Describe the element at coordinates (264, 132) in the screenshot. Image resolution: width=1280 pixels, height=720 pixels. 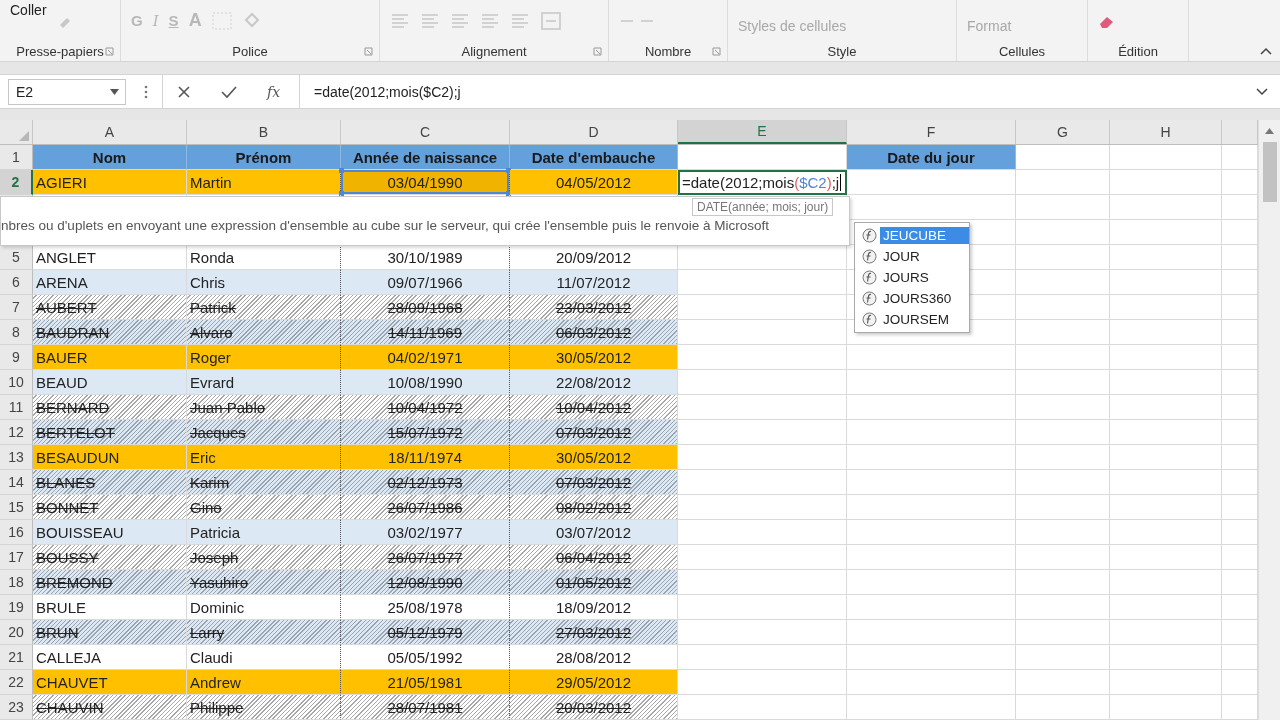
I see `column-header: B` at that location.